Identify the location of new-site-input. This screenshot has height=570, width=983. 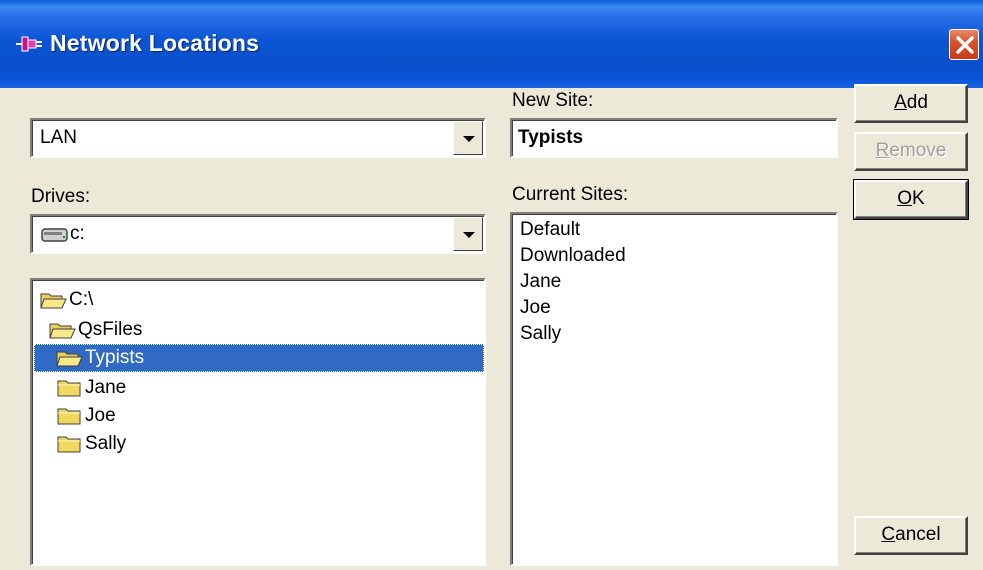
(674, 138).